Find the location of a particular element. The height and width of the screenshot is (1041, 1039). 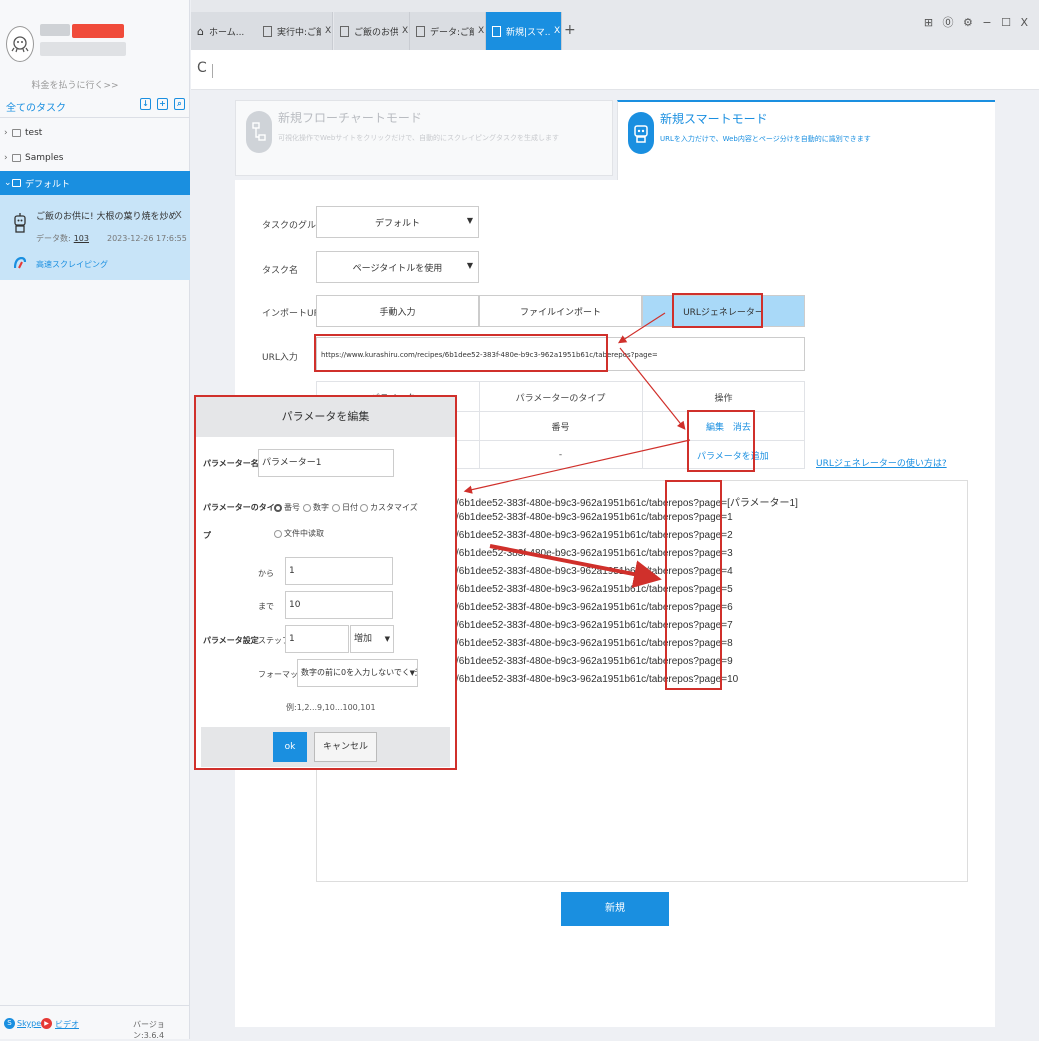

dialog-footer: ok キャンセル is located at coordinates (325, 747).